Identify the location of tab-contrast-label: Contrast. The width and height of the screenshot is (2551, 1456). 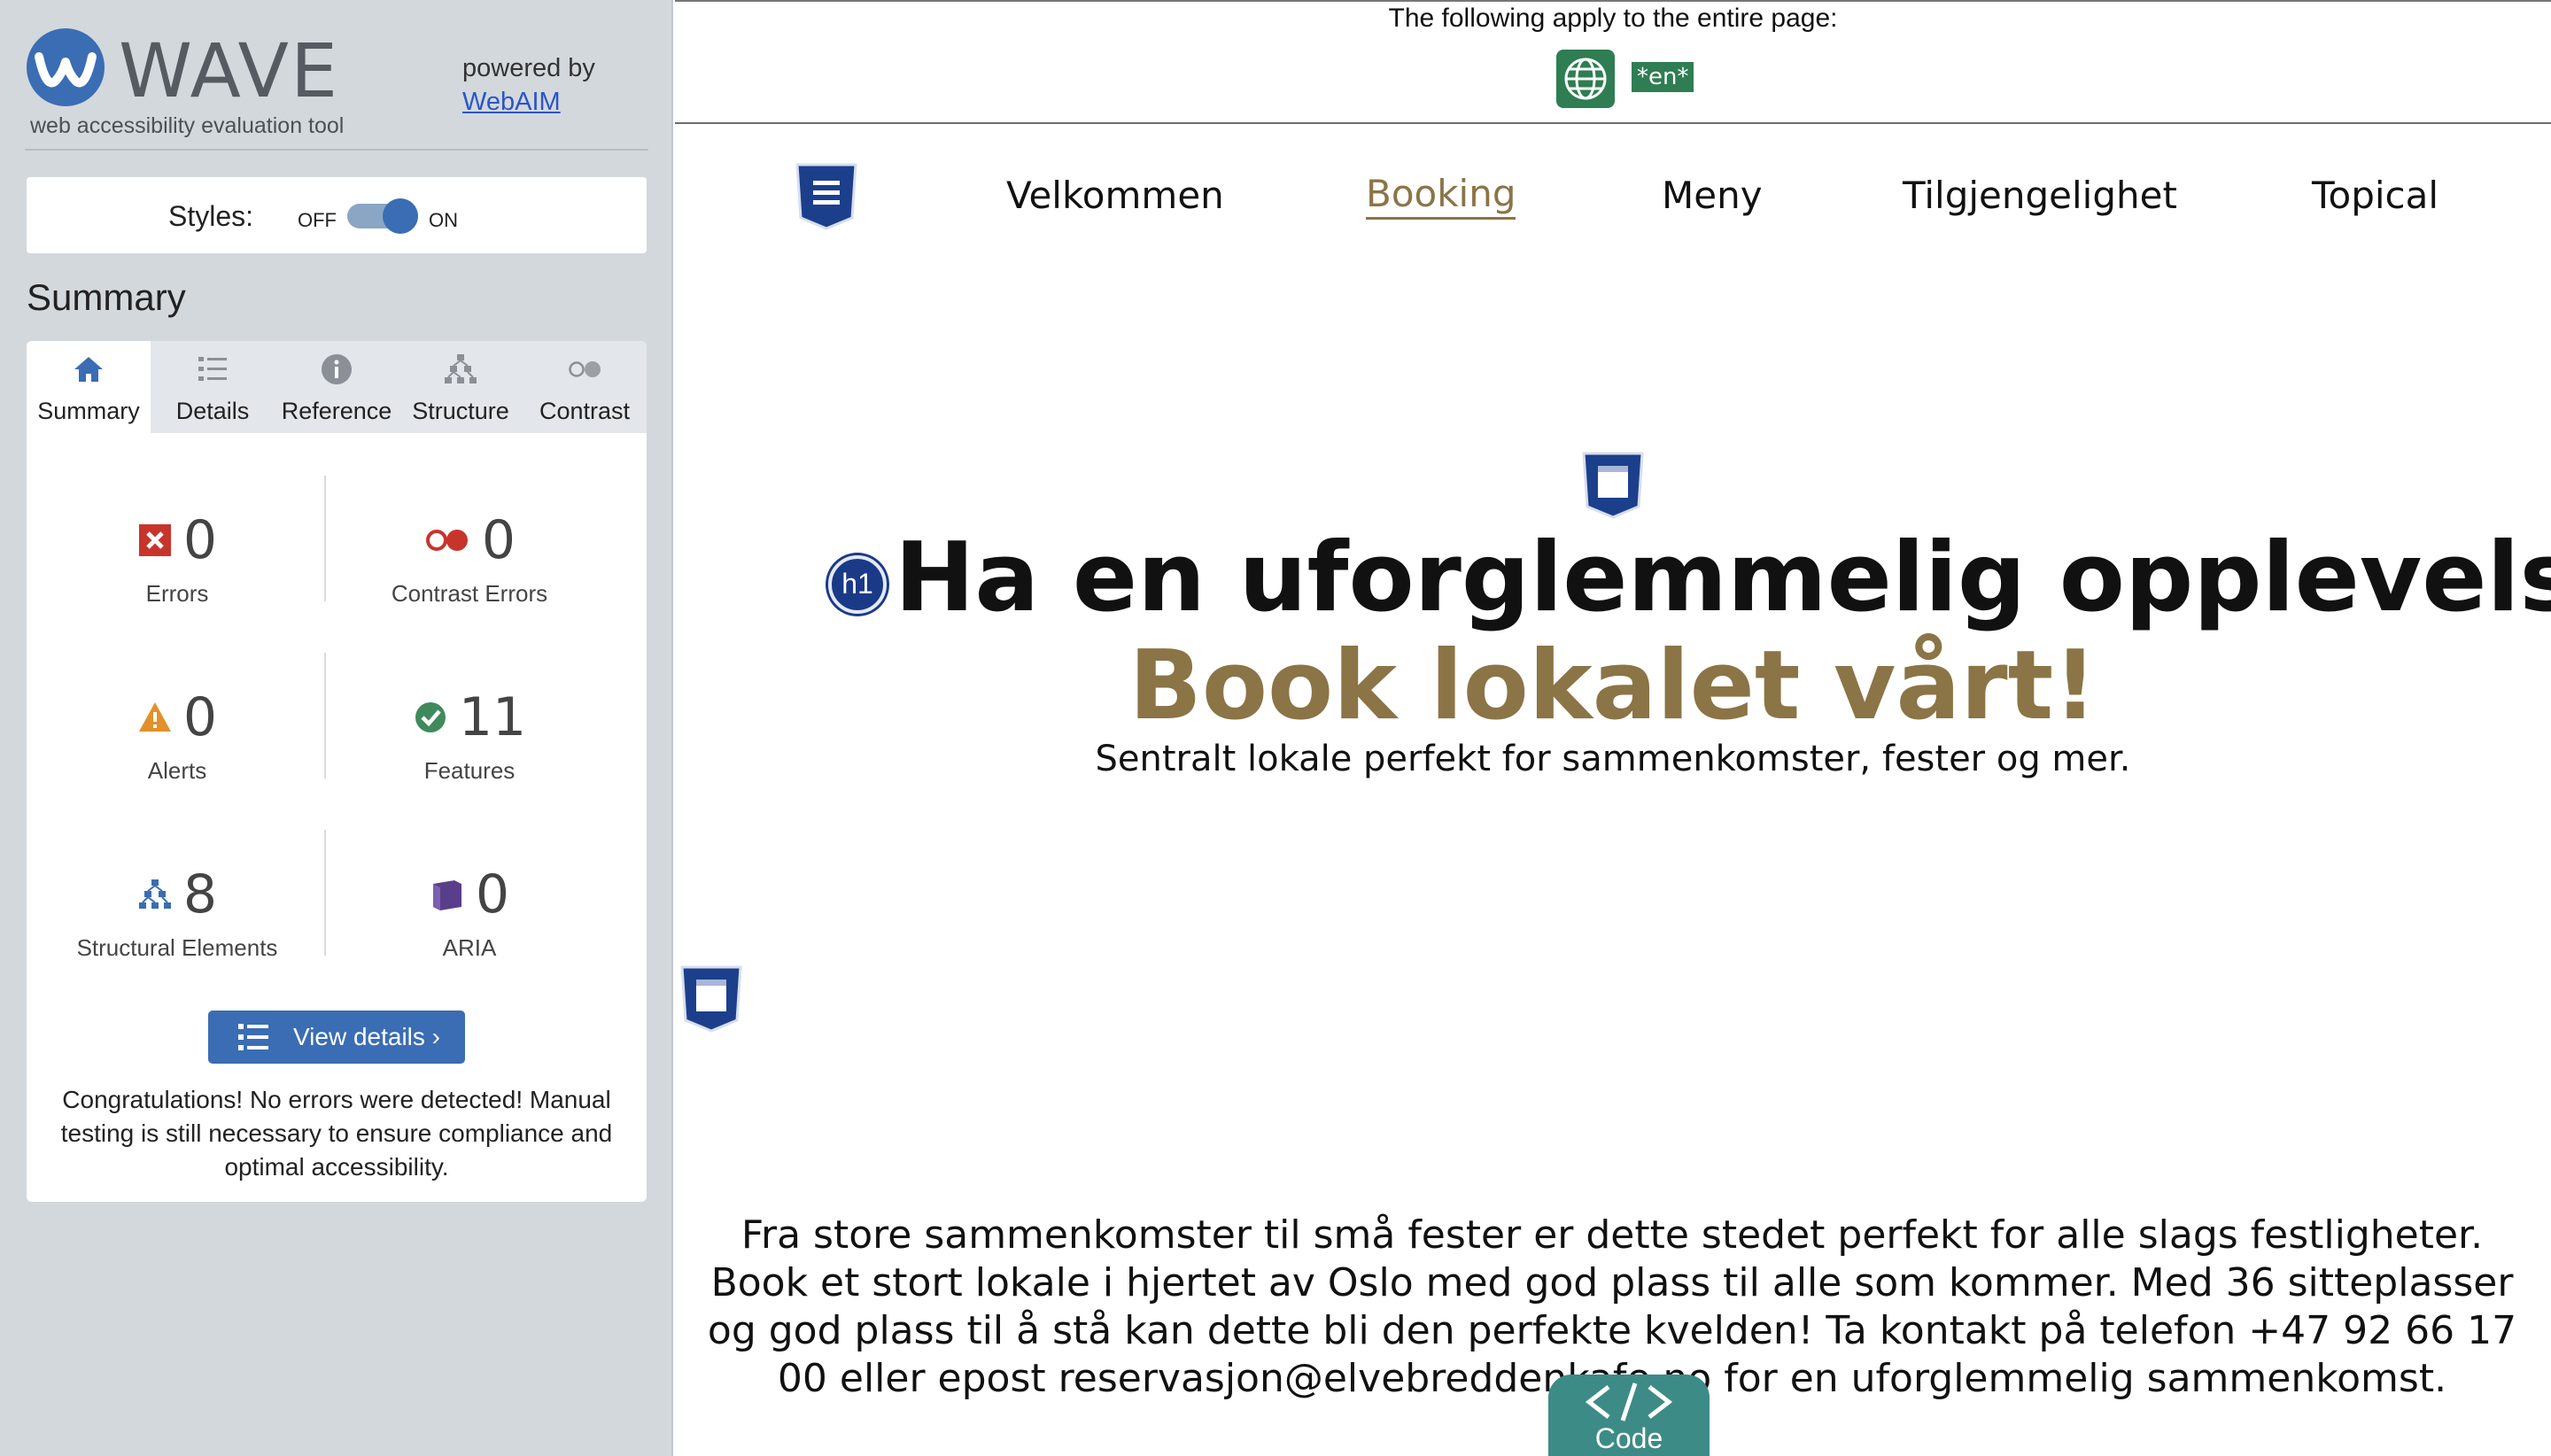
(585, 411).